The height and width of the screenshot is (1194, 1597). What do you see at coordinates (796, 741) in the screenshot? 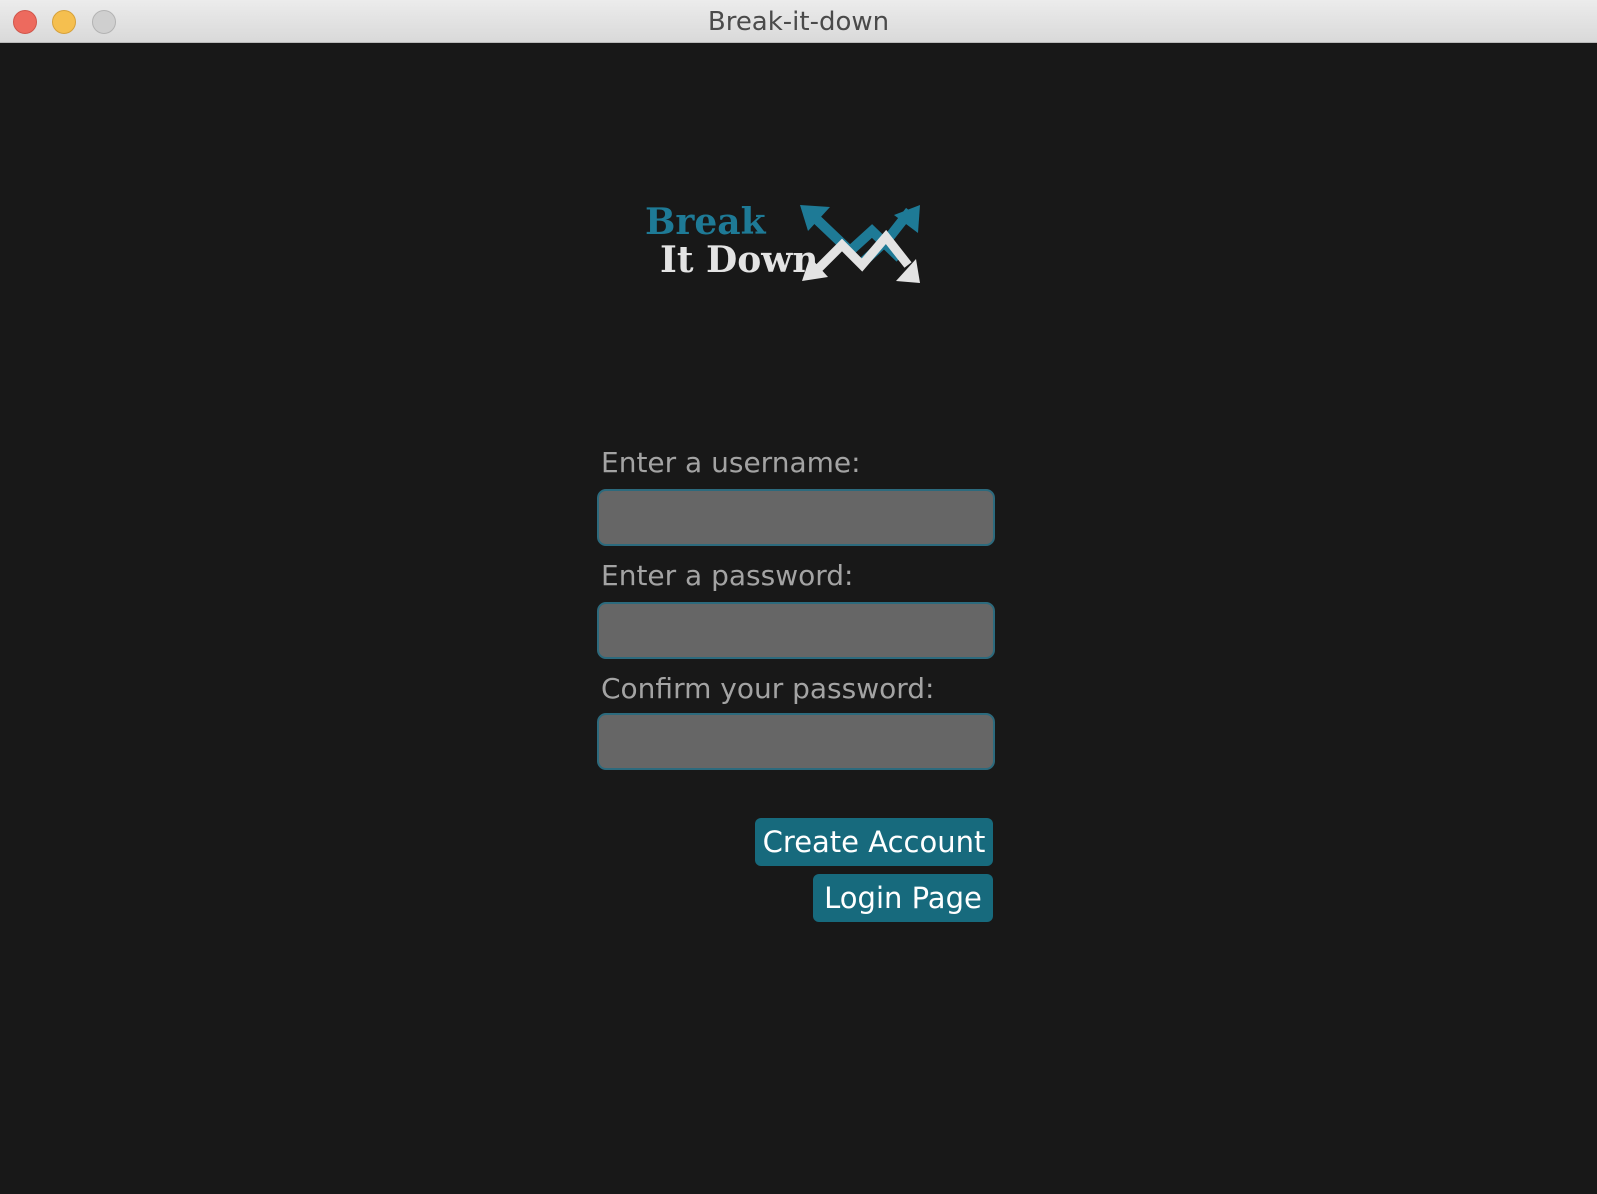
I see `confirm-password-field` at bounding box center [796, 741].